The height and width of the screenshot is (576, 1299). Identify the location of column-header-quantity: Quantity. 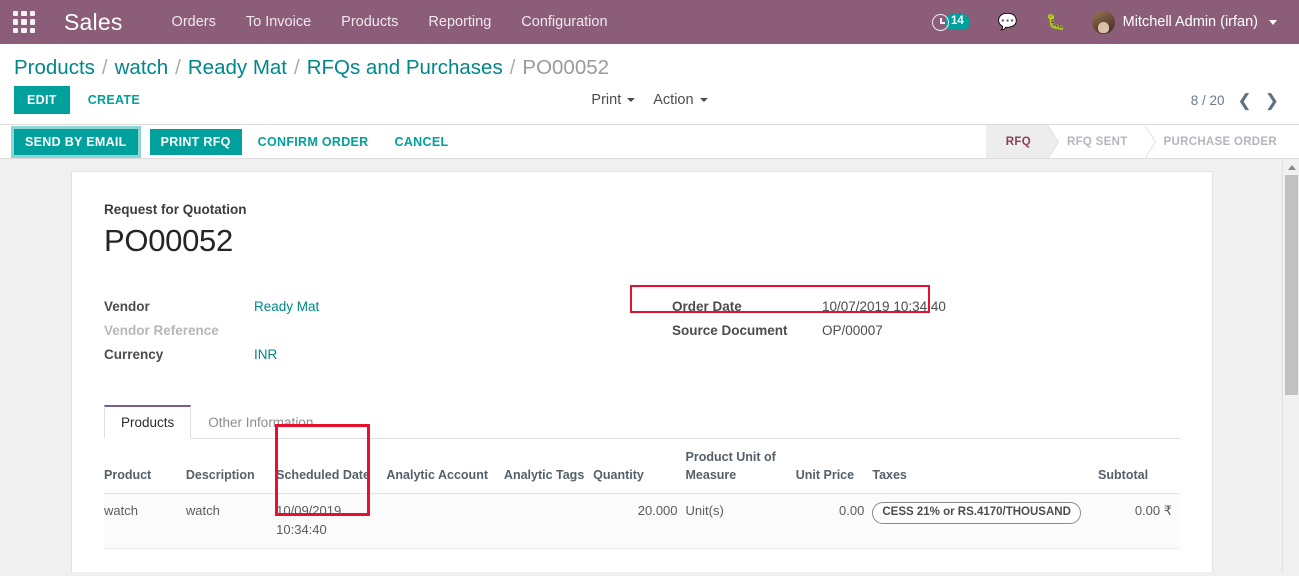
(639, 467).